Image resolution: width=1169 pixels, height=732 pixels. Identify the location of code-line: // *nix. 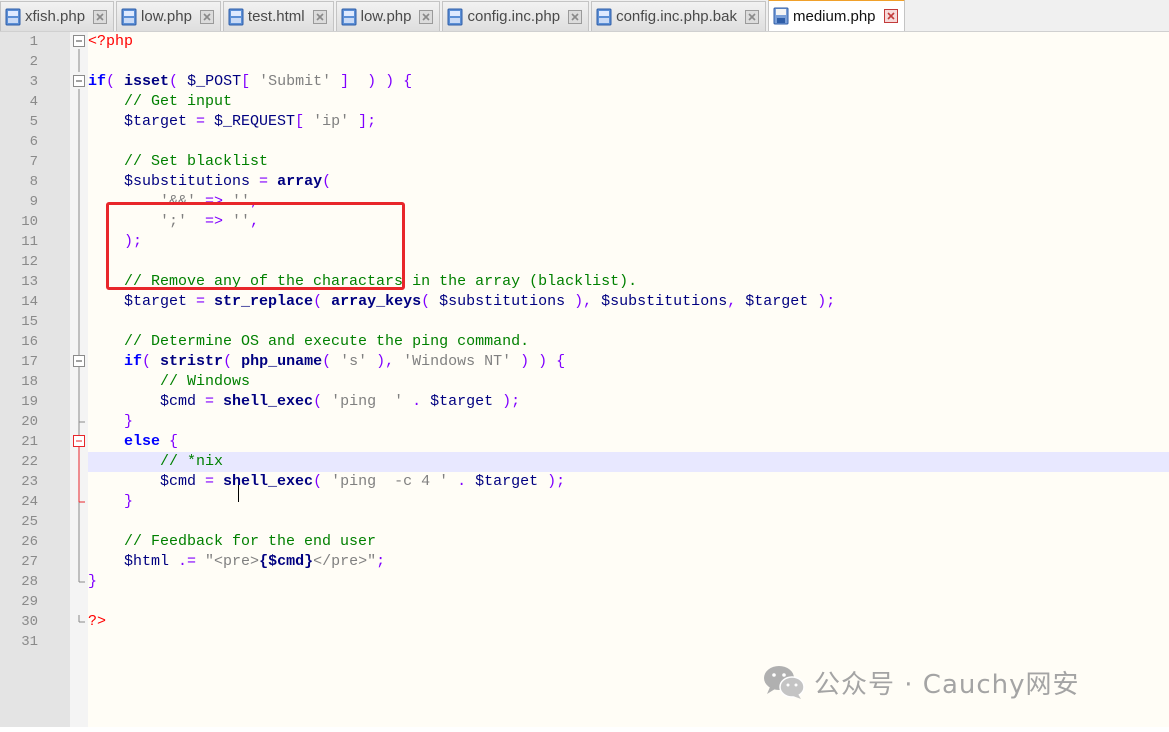
(192, 461).